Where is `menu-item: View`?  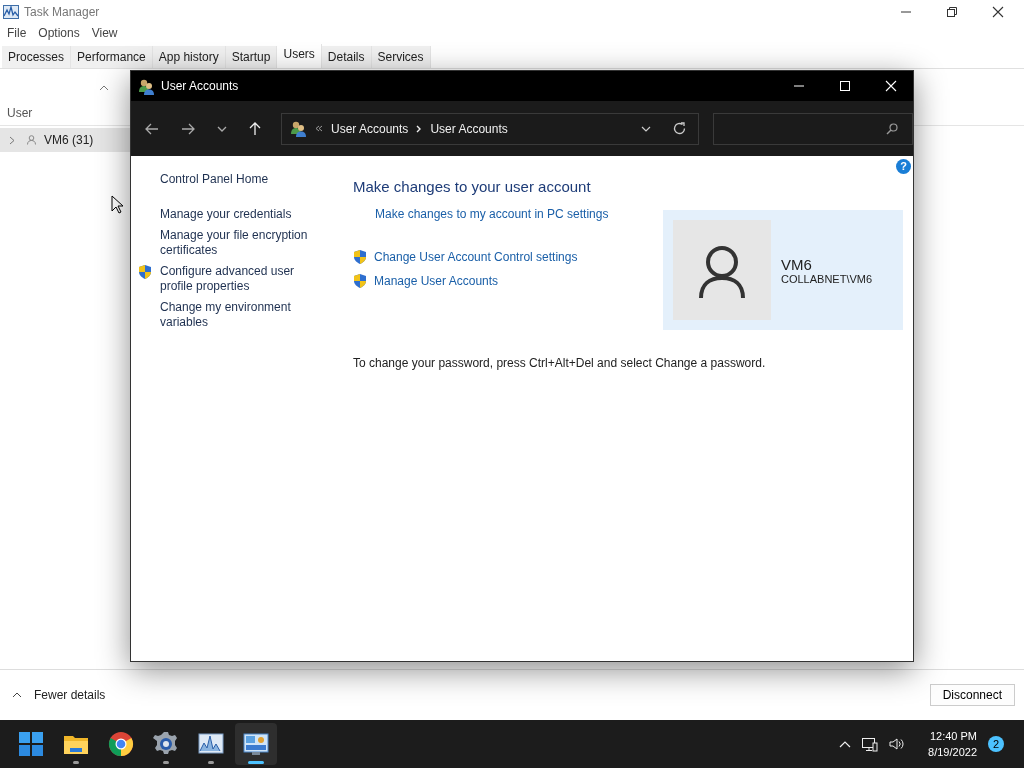
menu-item: View is located at coordinates (104, 33).